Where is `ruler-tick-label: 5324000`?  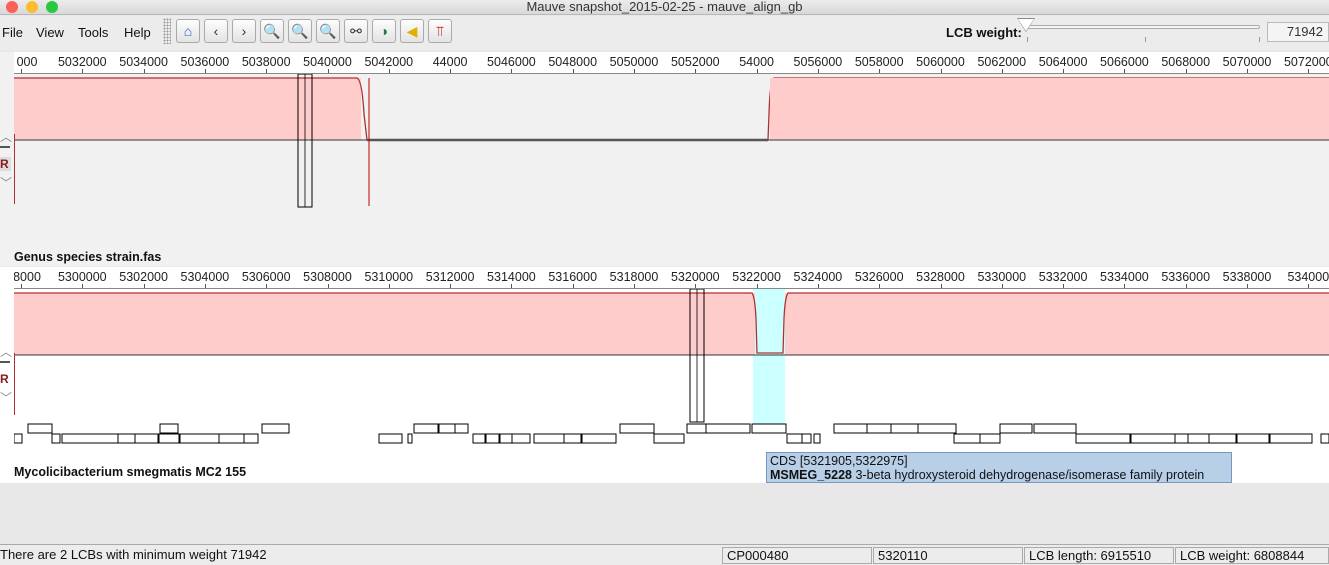 ruler-tick-label: 5324000 is located at coordinates (818, 277).